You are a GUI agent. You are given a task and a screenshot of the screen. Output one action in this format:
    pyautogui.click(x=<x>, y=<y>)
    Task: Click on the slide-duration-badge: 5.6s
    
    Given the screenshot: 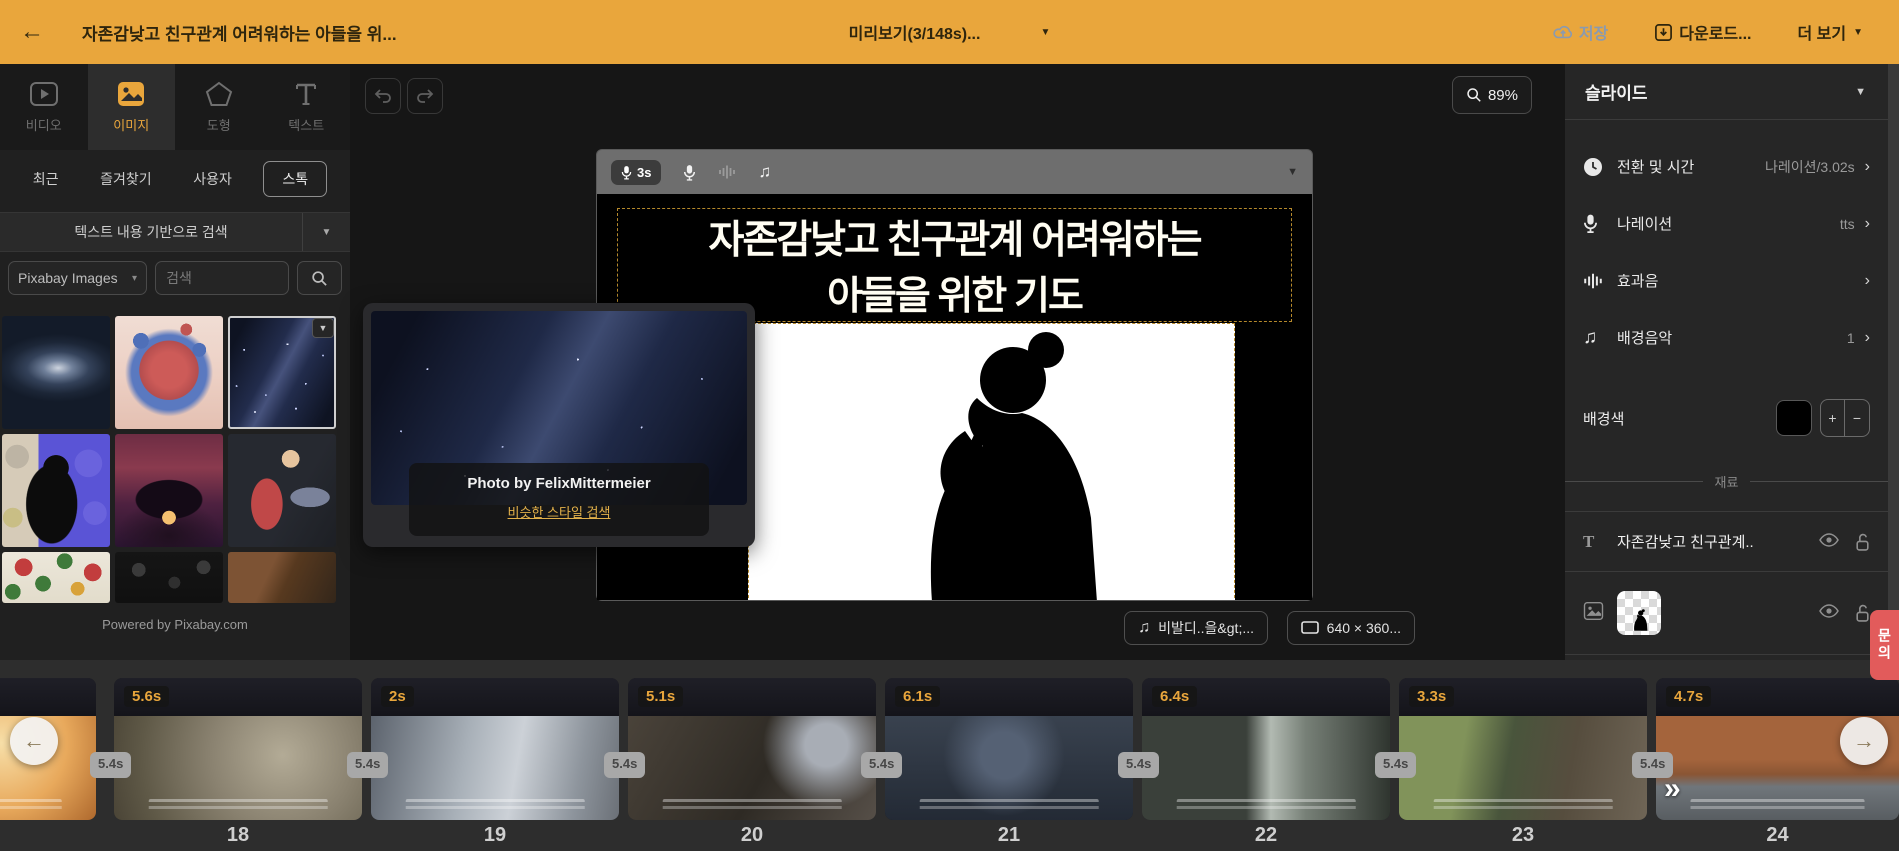 What is the action you would take?
    pyautogui.click(x=147, y=696)
    